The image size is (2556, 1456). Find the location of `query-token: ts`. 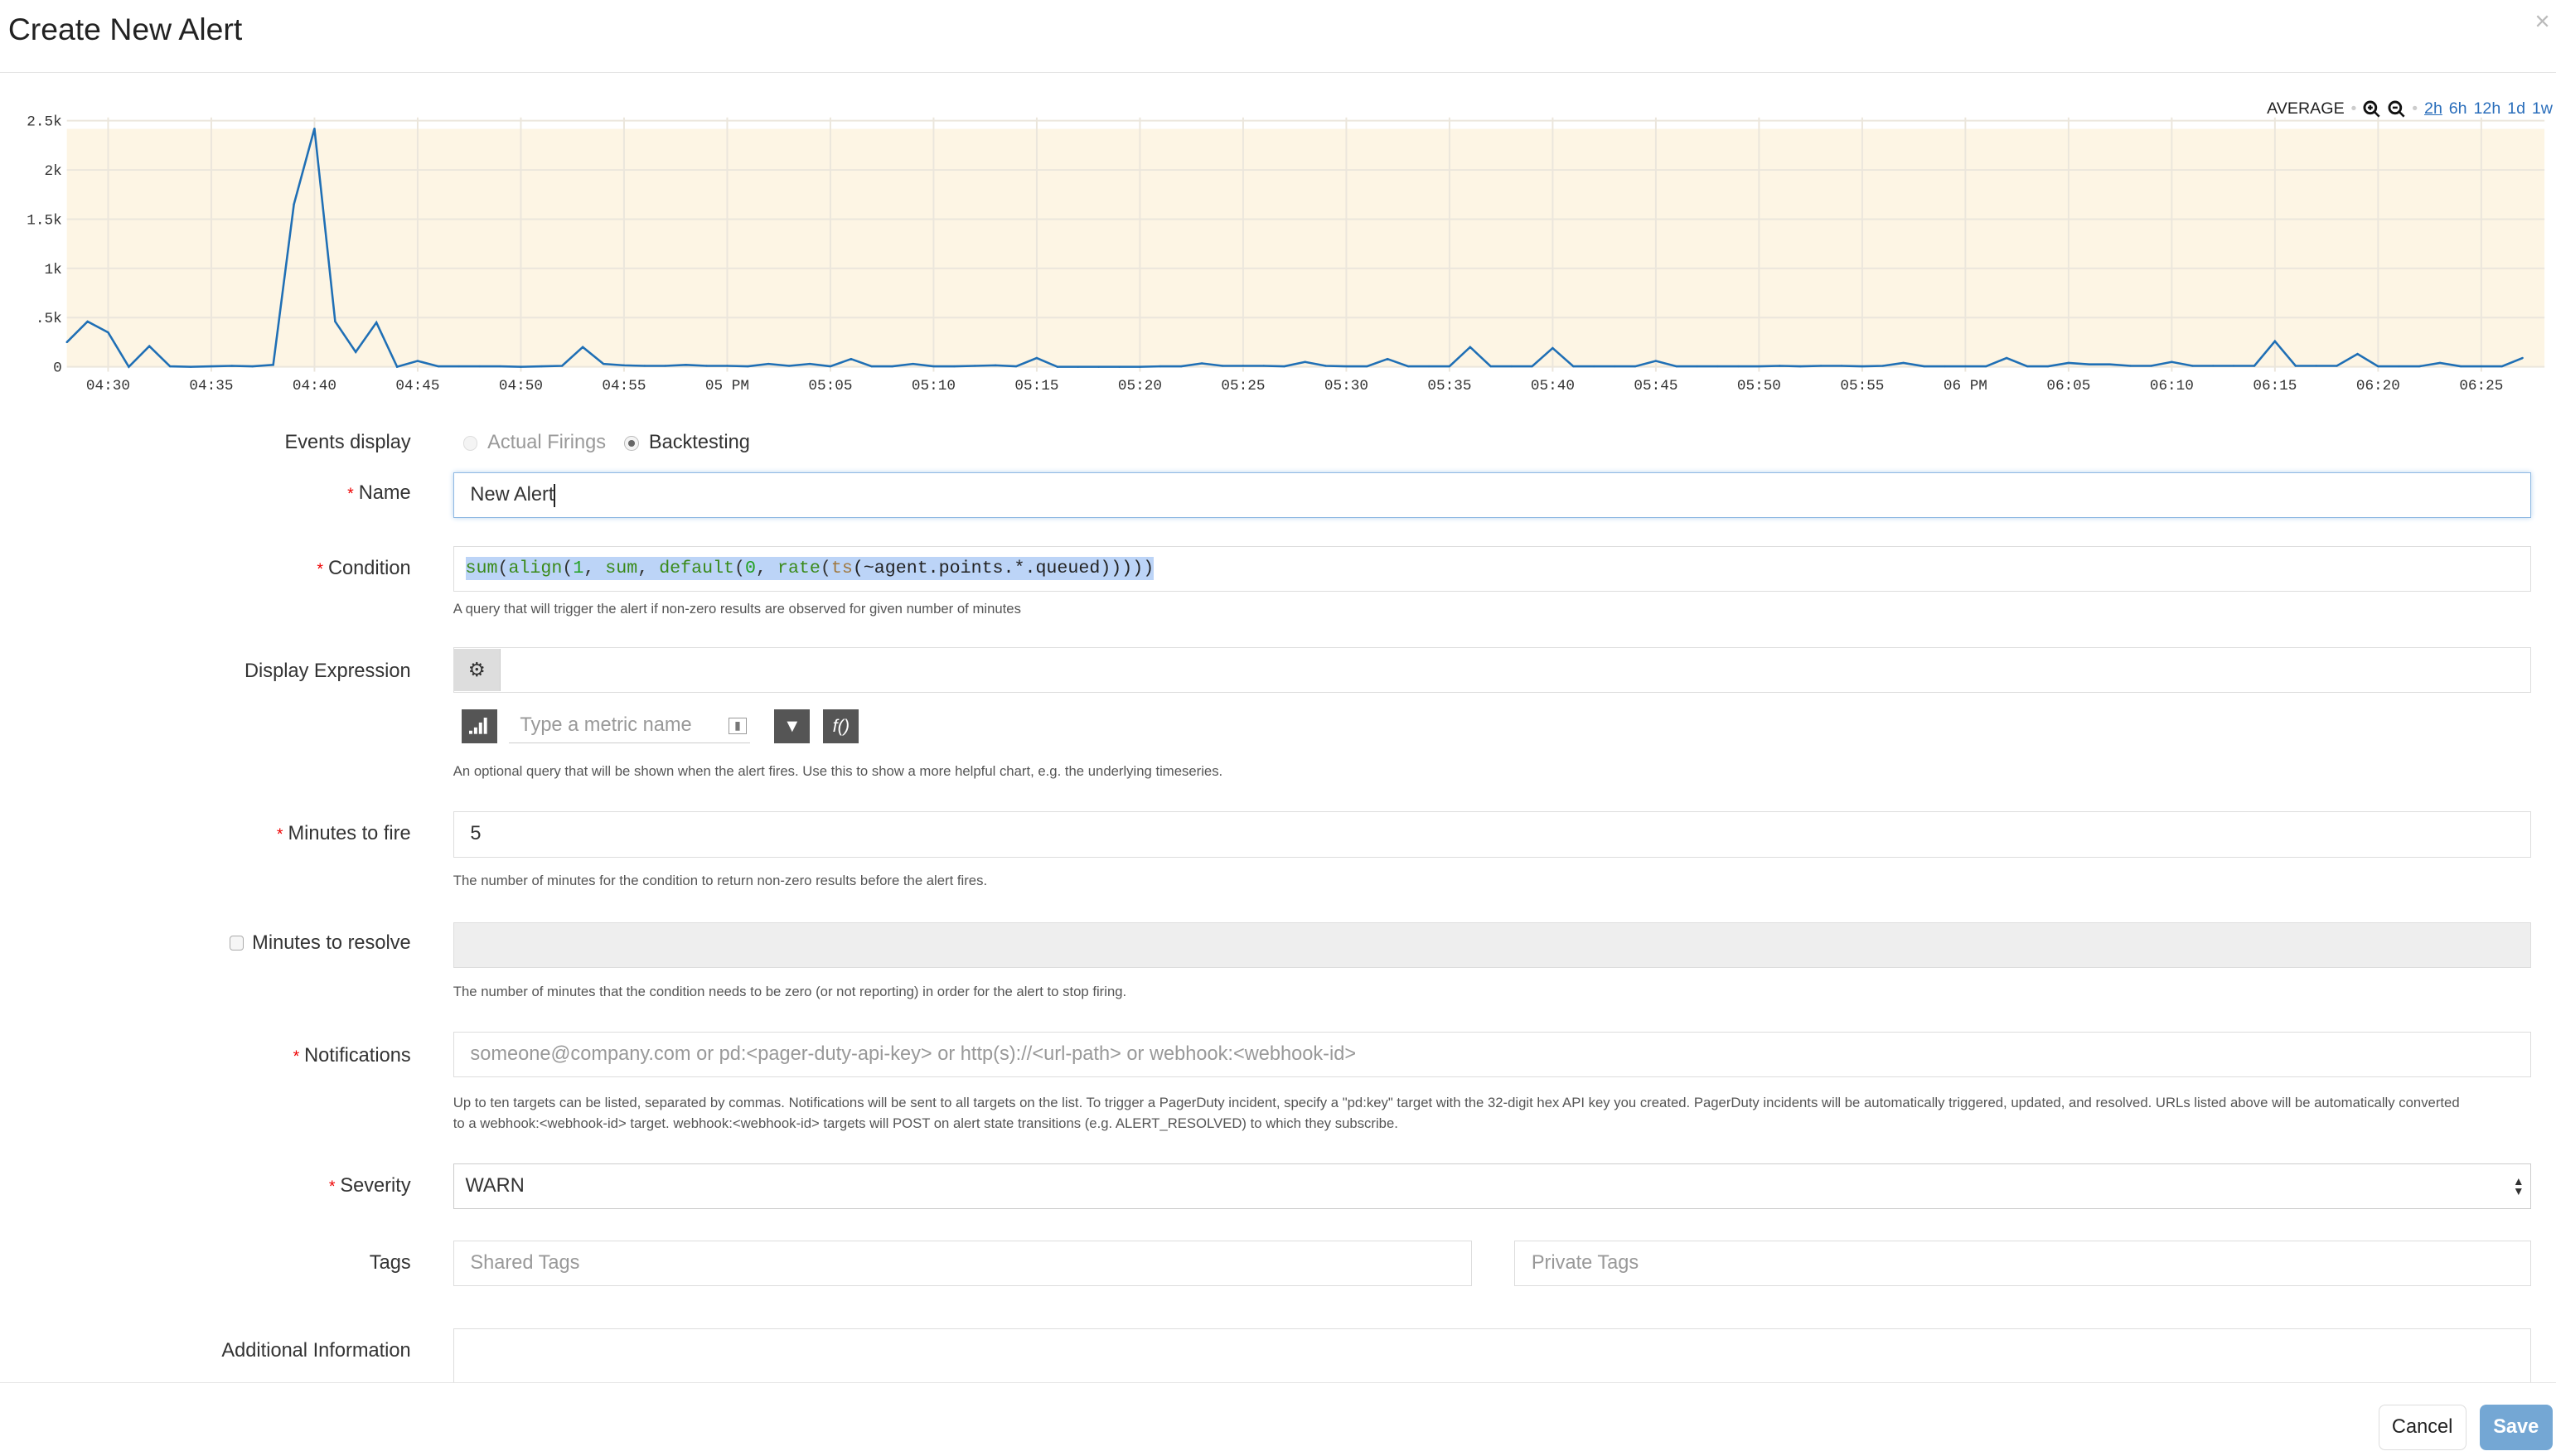

query-token: ts is located at coordinates (842, 569).